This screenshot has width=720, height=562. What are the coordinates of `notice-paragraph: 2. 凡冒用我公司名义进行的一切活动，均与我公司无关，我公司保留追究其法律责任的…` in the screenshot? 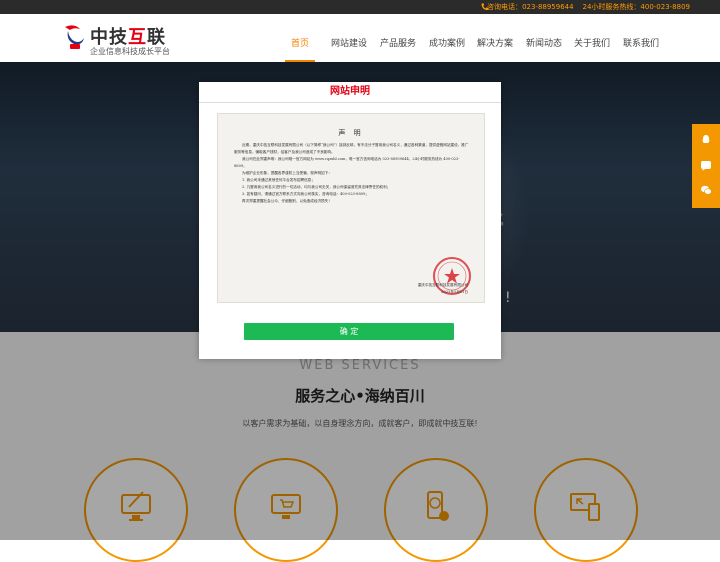 It's located at (316, 187).